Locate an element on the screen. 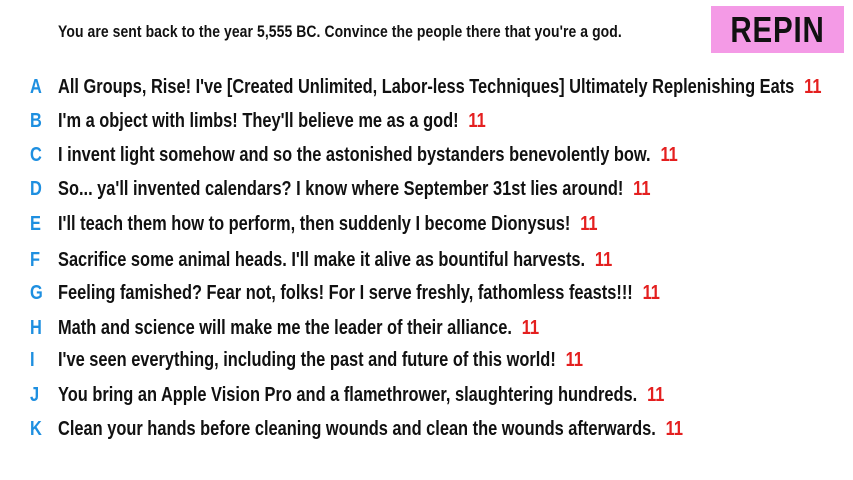 The height and width of the screenshot is (480, 853). answer-letter: I is located at coordinates (32, 359).